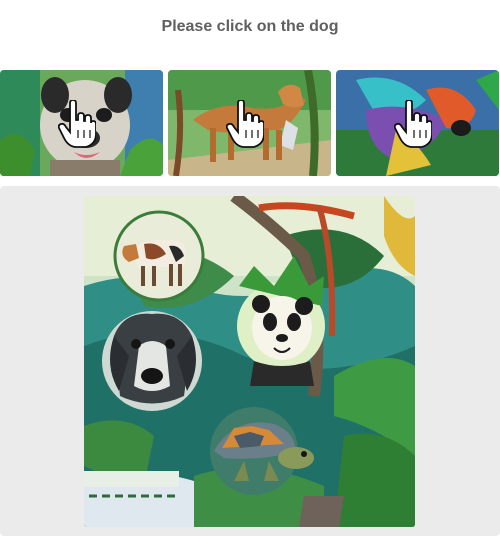 The height and width of the screenshot is (536, 500). I want to click on cow-object, so click(159, 256).